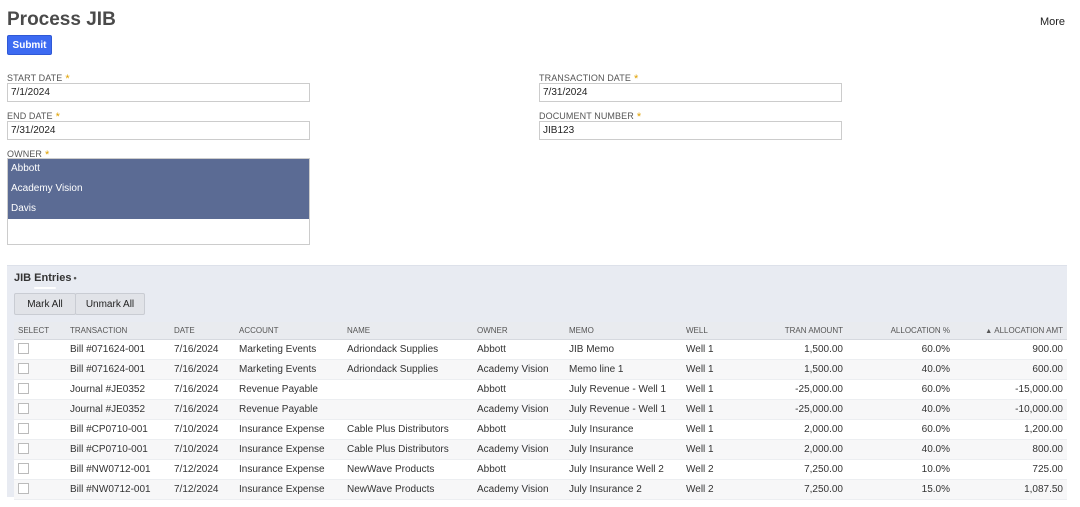  Describe the element at coordinates (900, 429) in the screenshot. I see `cell-allocation: 60.0%` at that location.